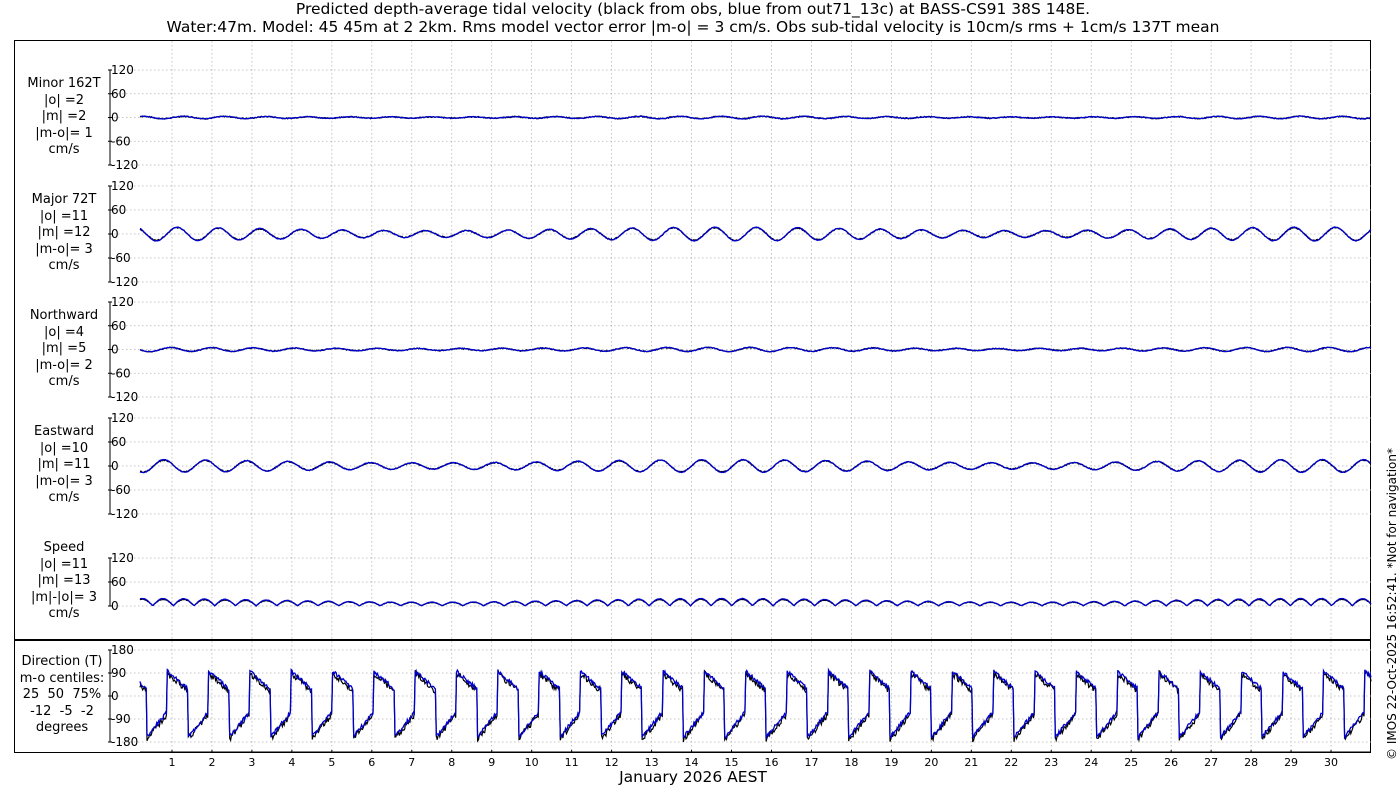 This screenshot has width=1400, height=800. Describe the element at coordinates (64, 315) in the screenshot. I see `northward-label-line: Northward` at that location.